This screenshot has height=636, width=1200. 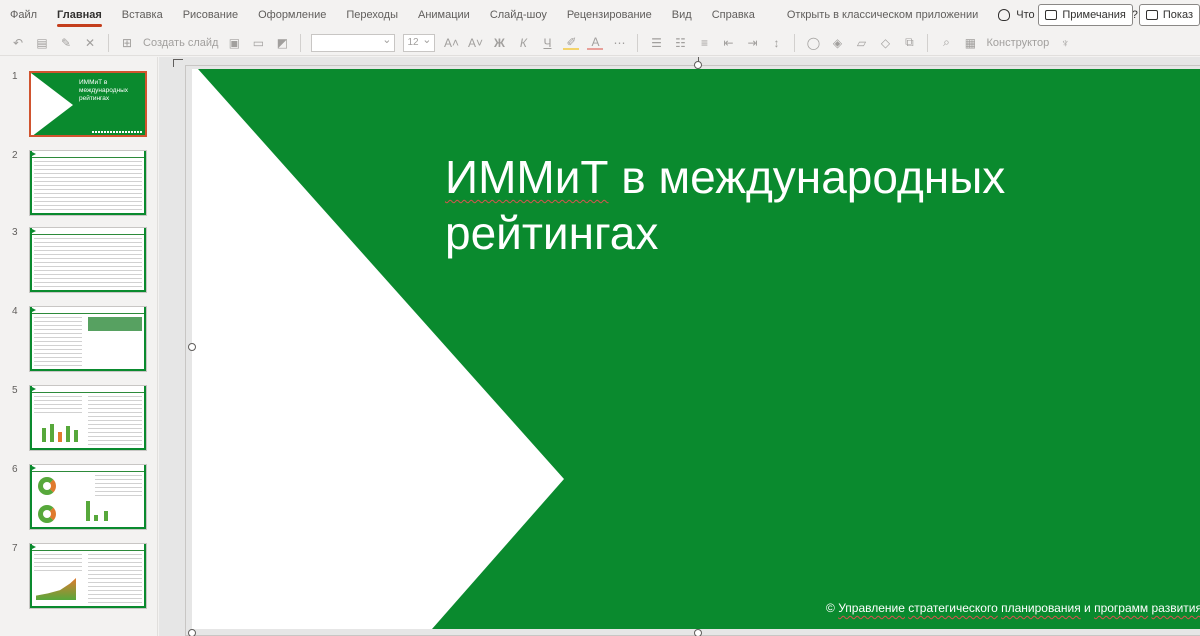 I want to click on thumbnail-row-5: 5, so click(x=78, y=420).